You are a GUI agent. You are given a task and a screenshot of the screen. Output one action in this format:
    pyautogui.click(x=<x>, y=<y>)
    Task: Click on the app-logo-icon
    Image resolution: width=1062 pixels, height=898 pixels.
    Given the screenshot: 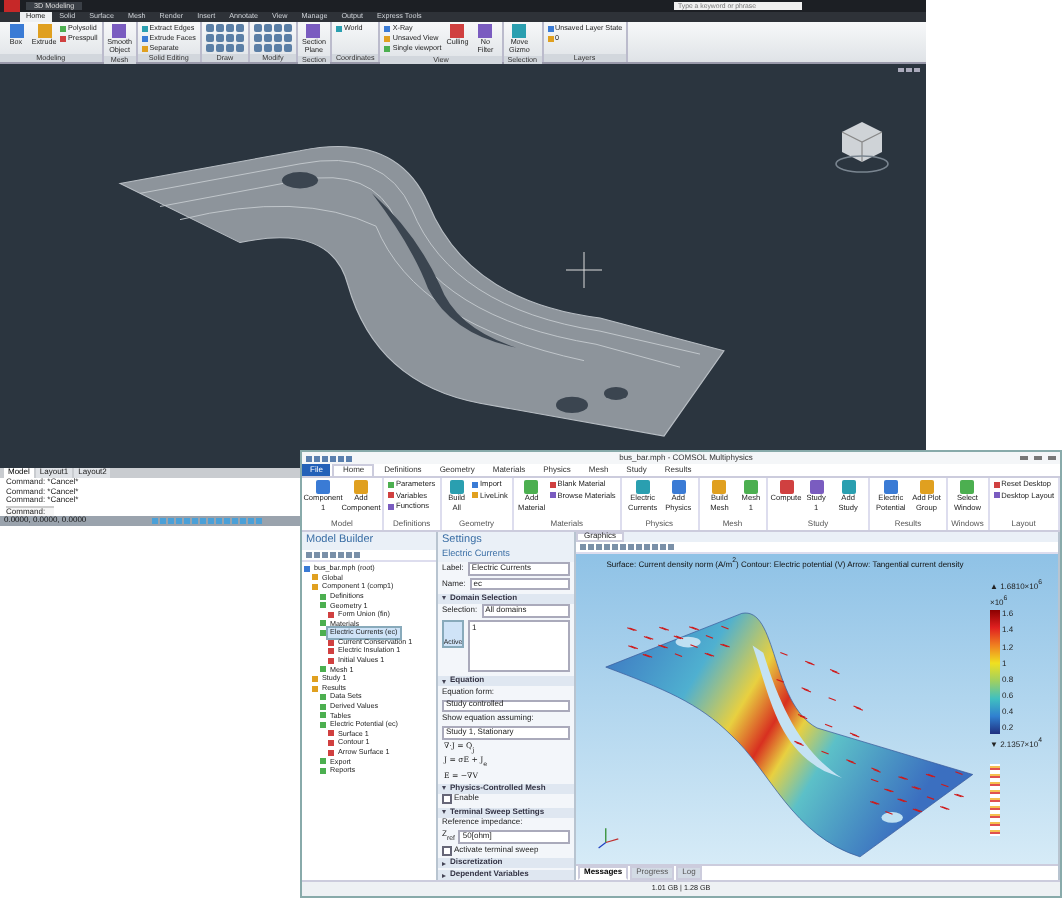 What is the action you would take?
    pyautogui.click(x=12, y=6)
    